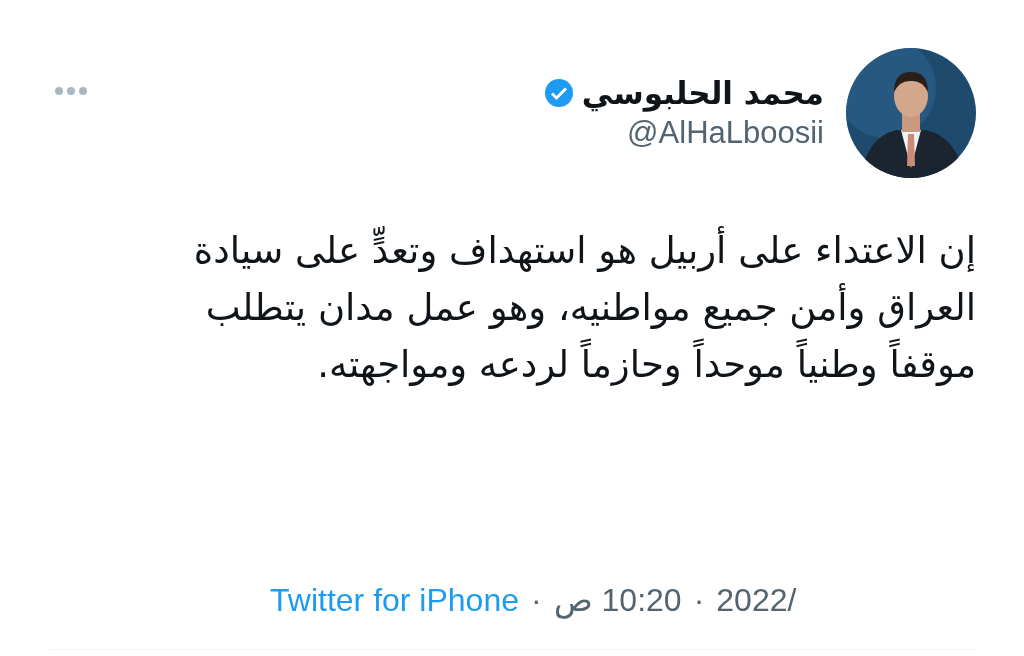  Describe the element at coordinates (725, 133) in the screenshot. I see `author-handle: @AlHaLboosii` at that location.